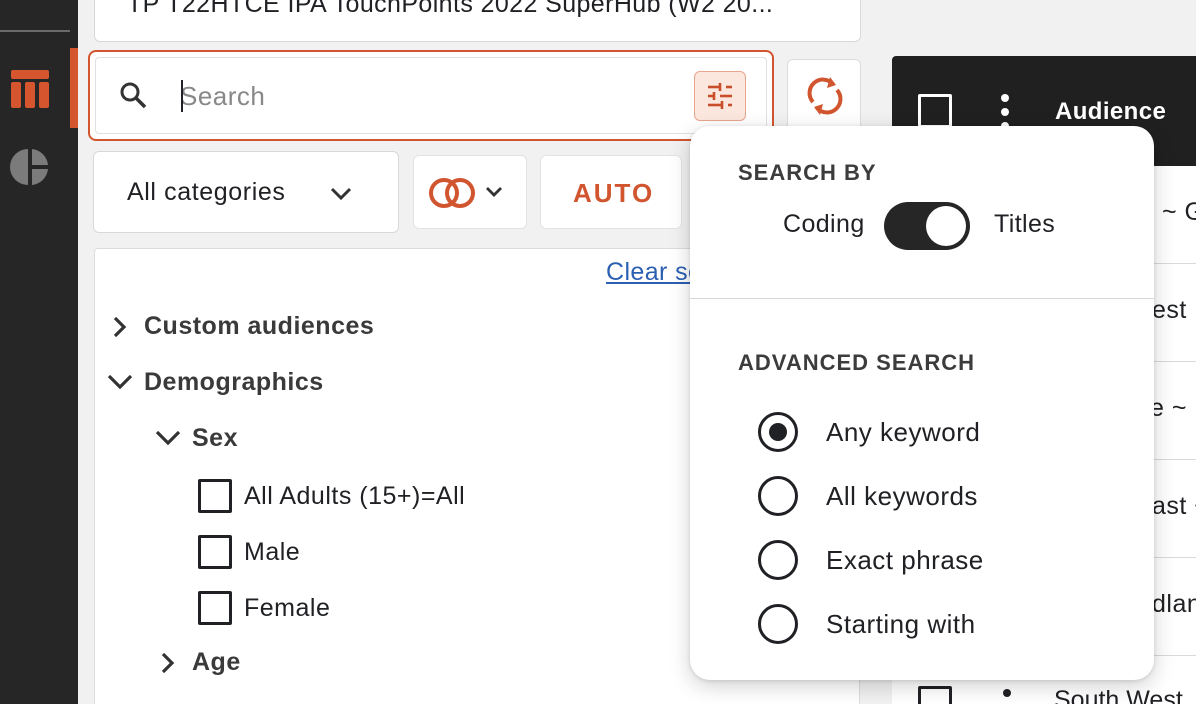 Image resolution: width=1196 pixels, height=704 pixels. I want to click on radio-starting-with, so click(778, 624).